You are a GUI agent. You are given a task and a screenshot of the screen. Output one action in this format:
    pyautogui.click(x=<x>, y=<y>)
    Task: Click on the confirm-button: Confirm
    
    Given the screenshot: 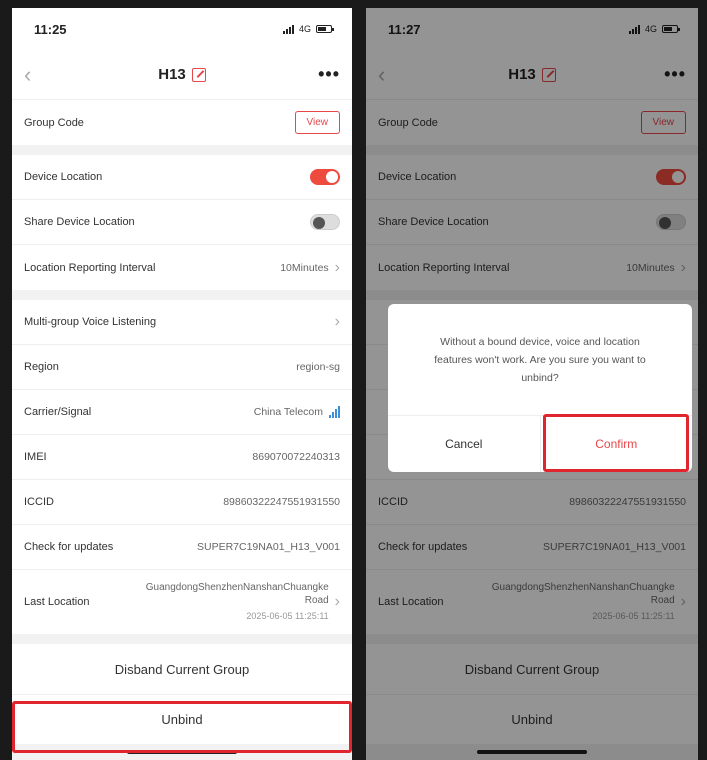 What is the action you would take?
    pyautogui.click(x=617, y=444)
    